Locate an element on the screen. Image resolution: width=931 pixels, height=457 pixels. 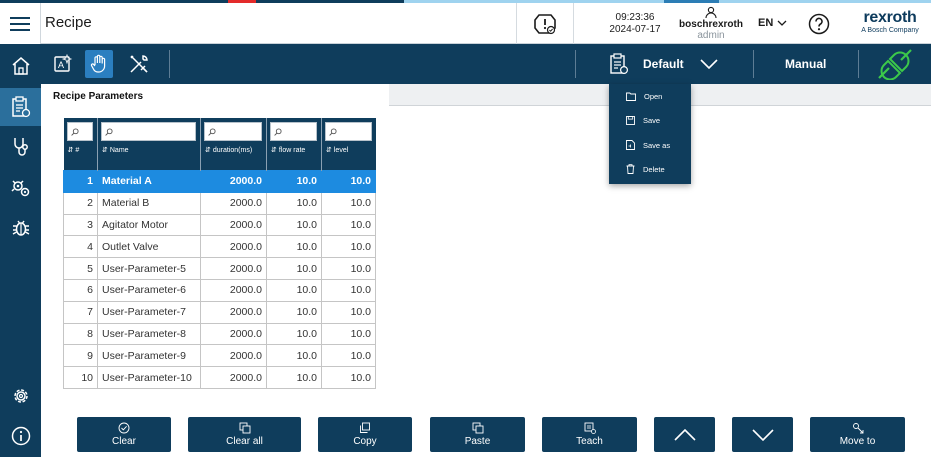
column-header-level: ⇵ level is located at coordinates (348, 144).